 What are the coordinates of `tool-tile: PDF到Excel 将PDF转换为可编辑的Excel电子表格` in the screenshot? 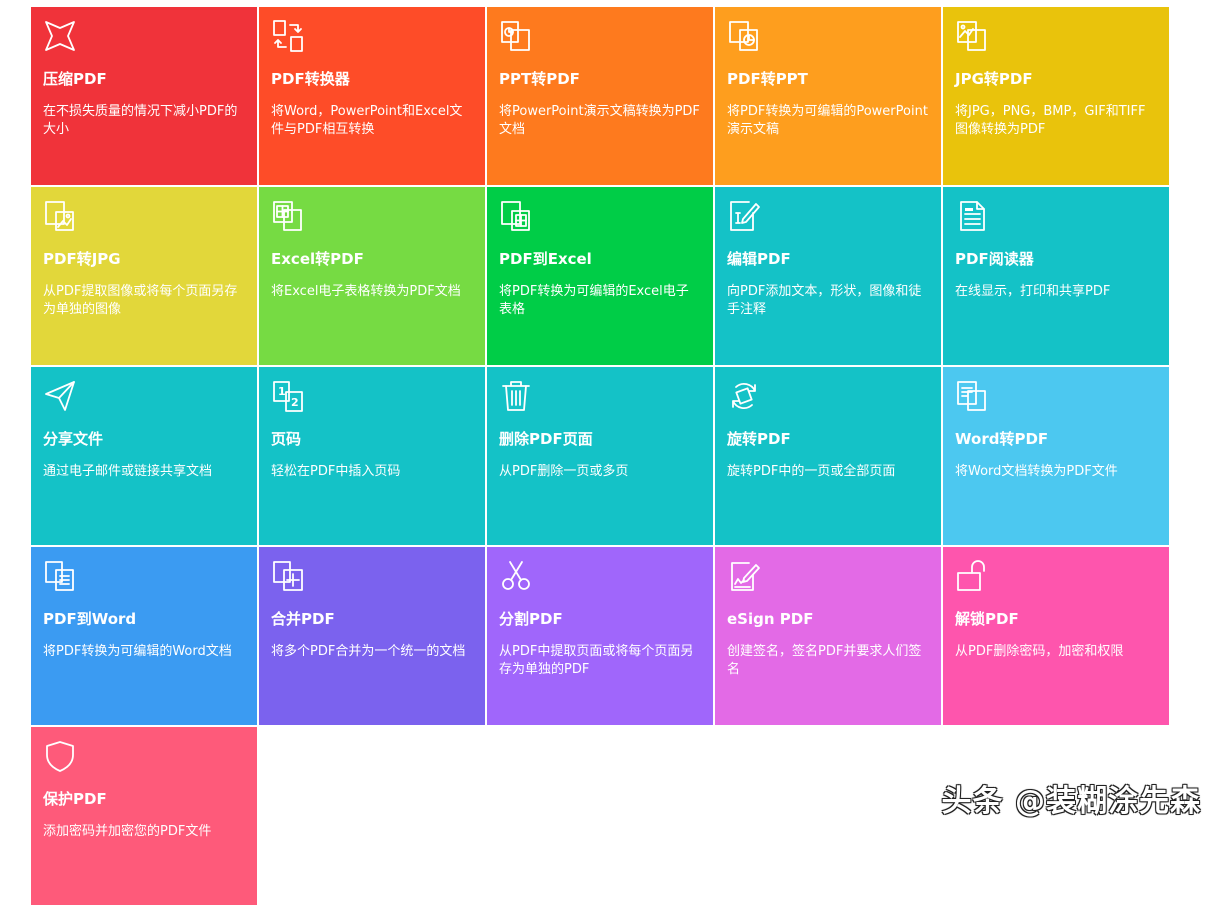 It's located at (600, 276).